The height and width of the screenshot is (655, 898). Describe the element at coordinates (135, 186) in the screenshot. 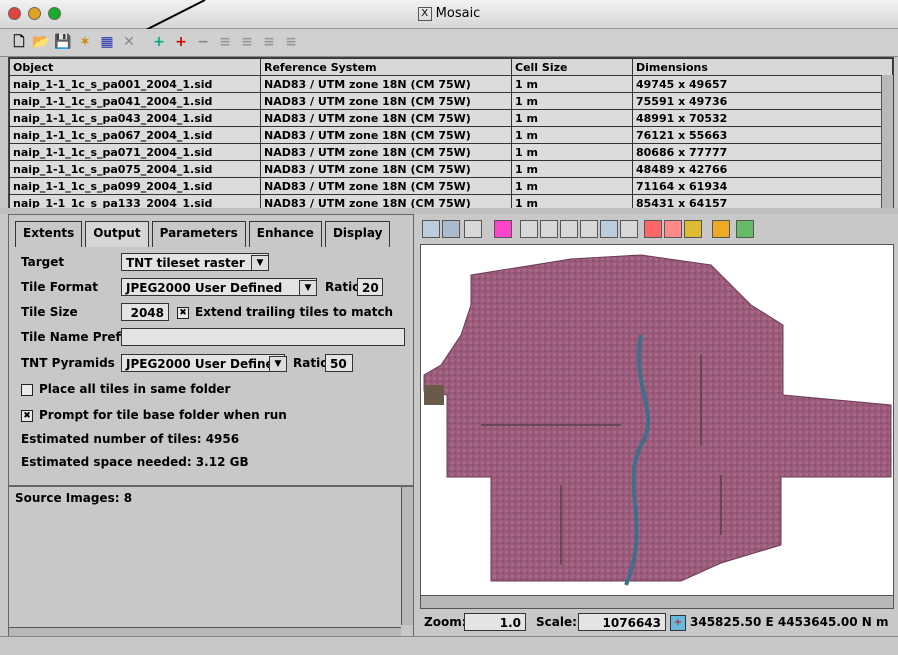

I see `cell-object: naip_1-1_1c_s_pa099_2004_1.sid` at that location.